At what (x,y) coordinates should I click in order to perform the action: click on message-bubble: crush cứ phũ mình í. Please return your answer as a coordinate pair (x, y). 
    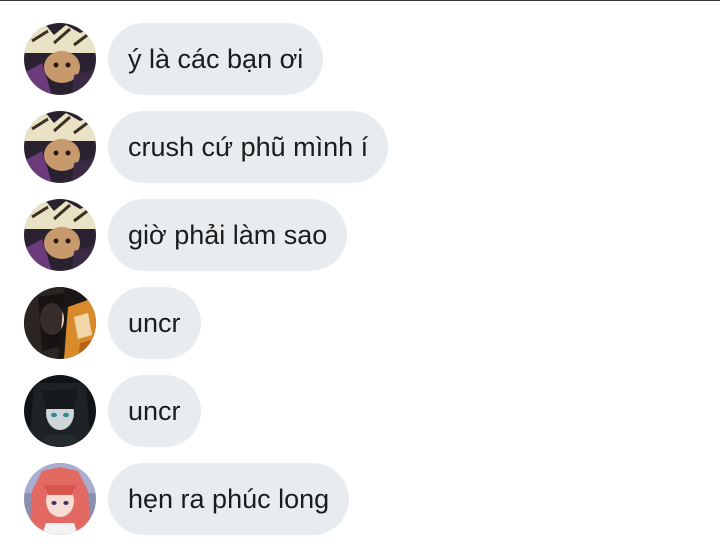
    Looking at the image, I should click on (248, 147).